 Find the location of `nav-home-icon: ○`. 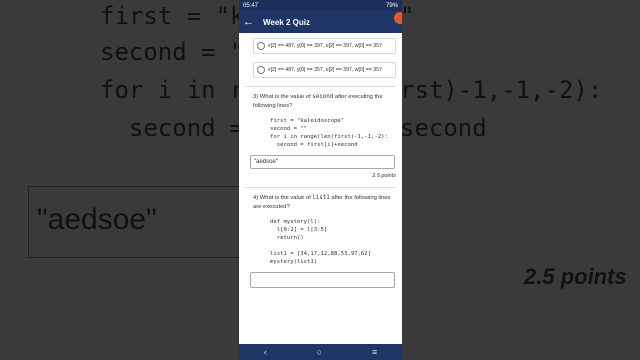

nav-home-icon: ○ is located at coordinates (319, 352).